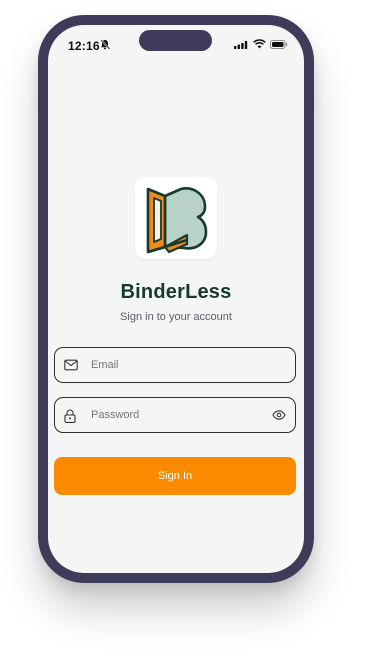 Image resolution: width=368 pixels, height=660 pixels. I want to click on app-logo, so click(176, 218).